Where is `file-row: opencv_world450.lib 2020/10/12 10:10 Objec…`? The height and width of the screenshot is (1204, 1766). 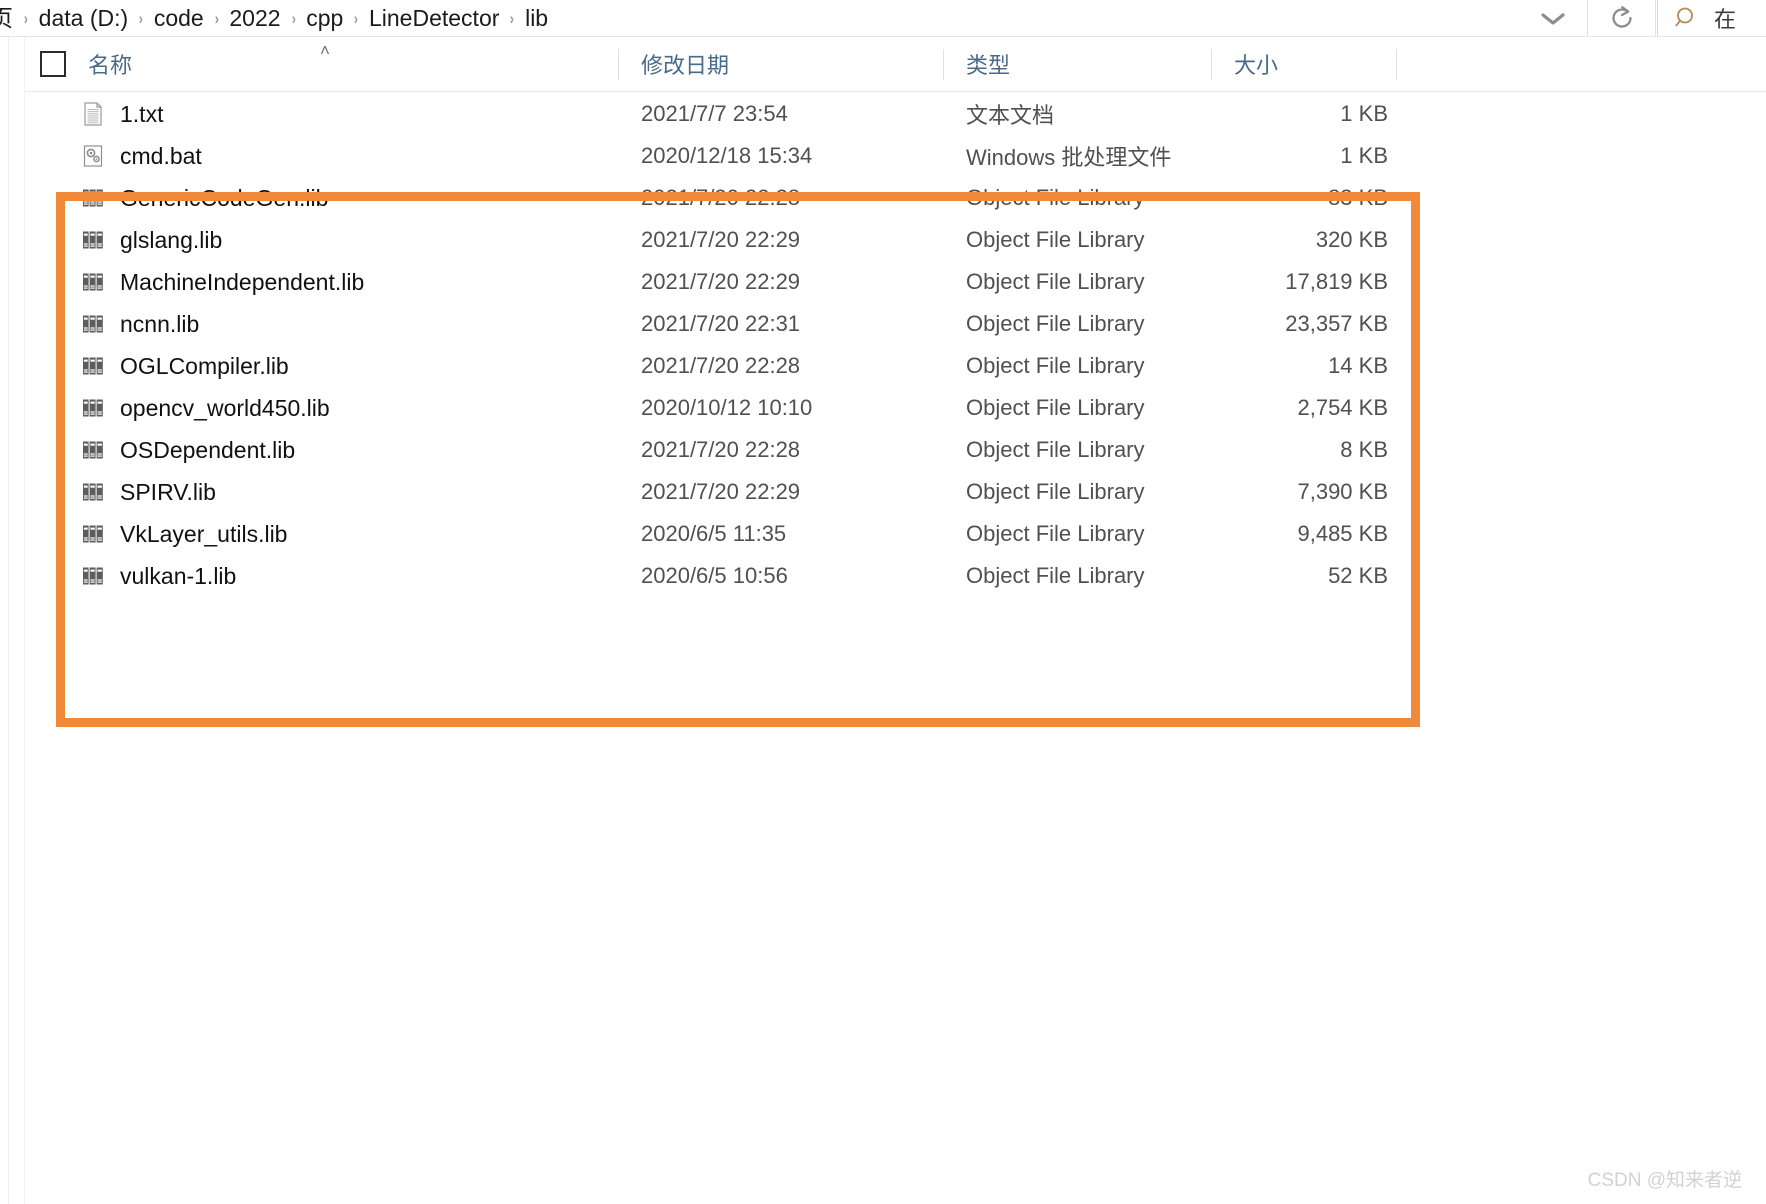
file-row: opencv_world450.lib 2020/10/12 10:10 Objec… is located at coordinates (895, 408).